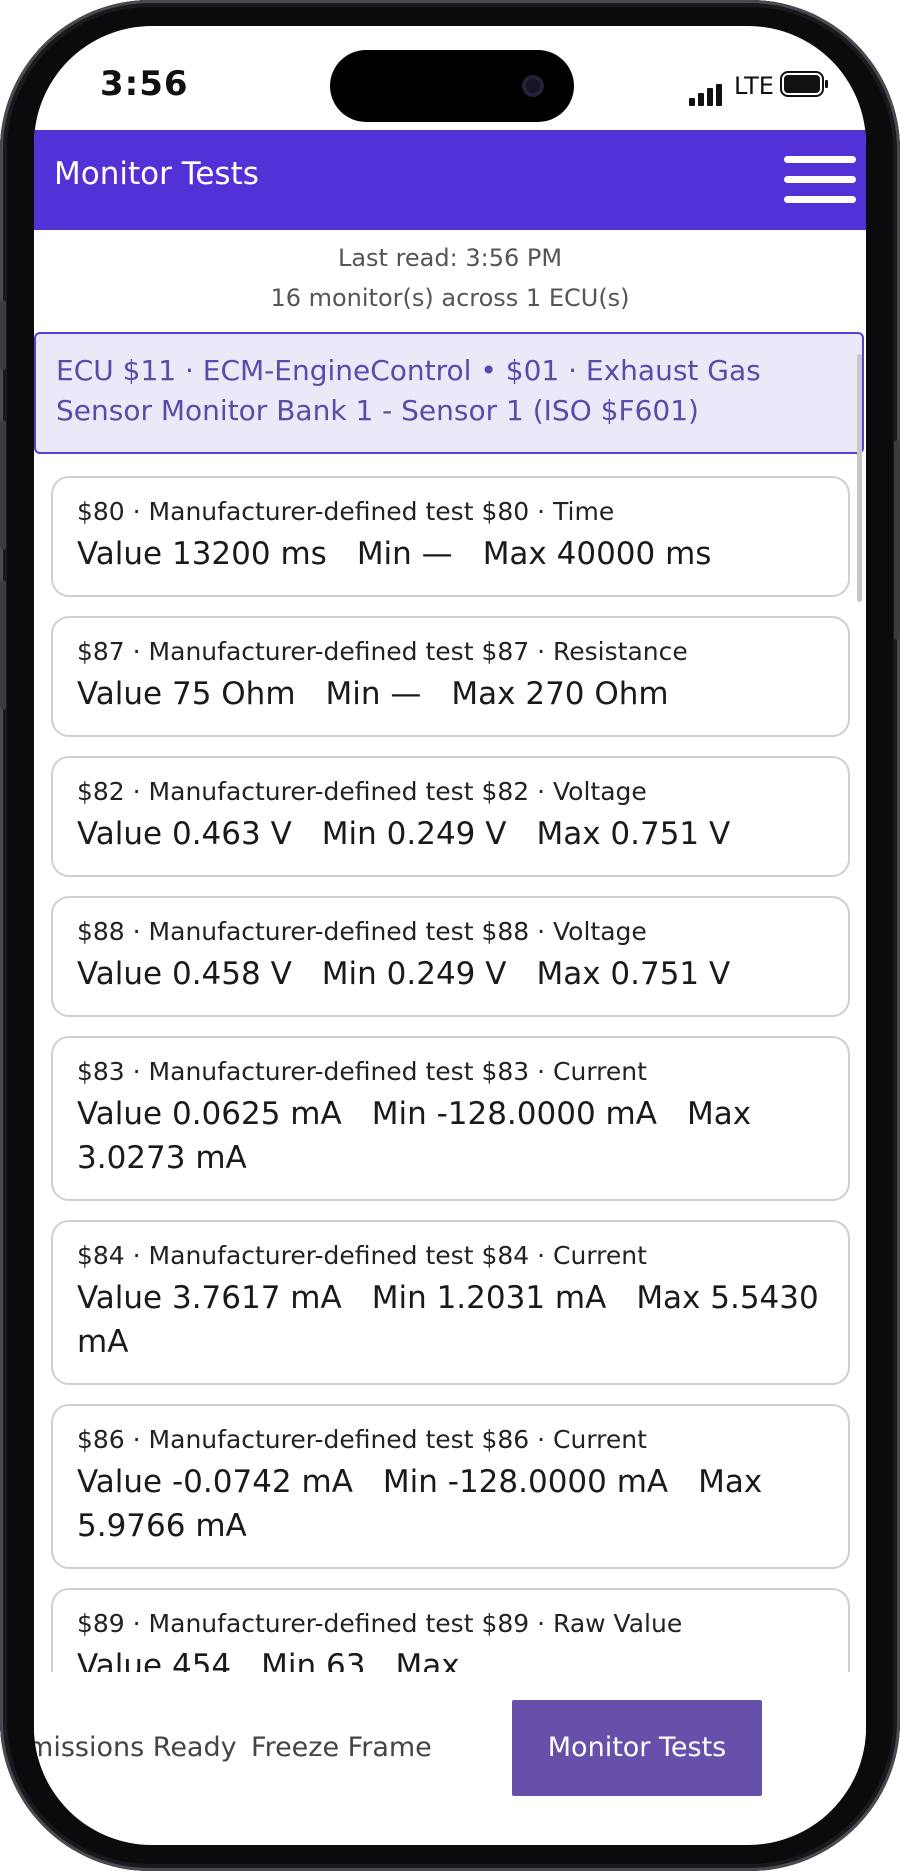 The image size is (900, 1871). I want to click on test-values: Value 0.463 V Min 0.249 V Max 0.751 V, so click(450, 834).